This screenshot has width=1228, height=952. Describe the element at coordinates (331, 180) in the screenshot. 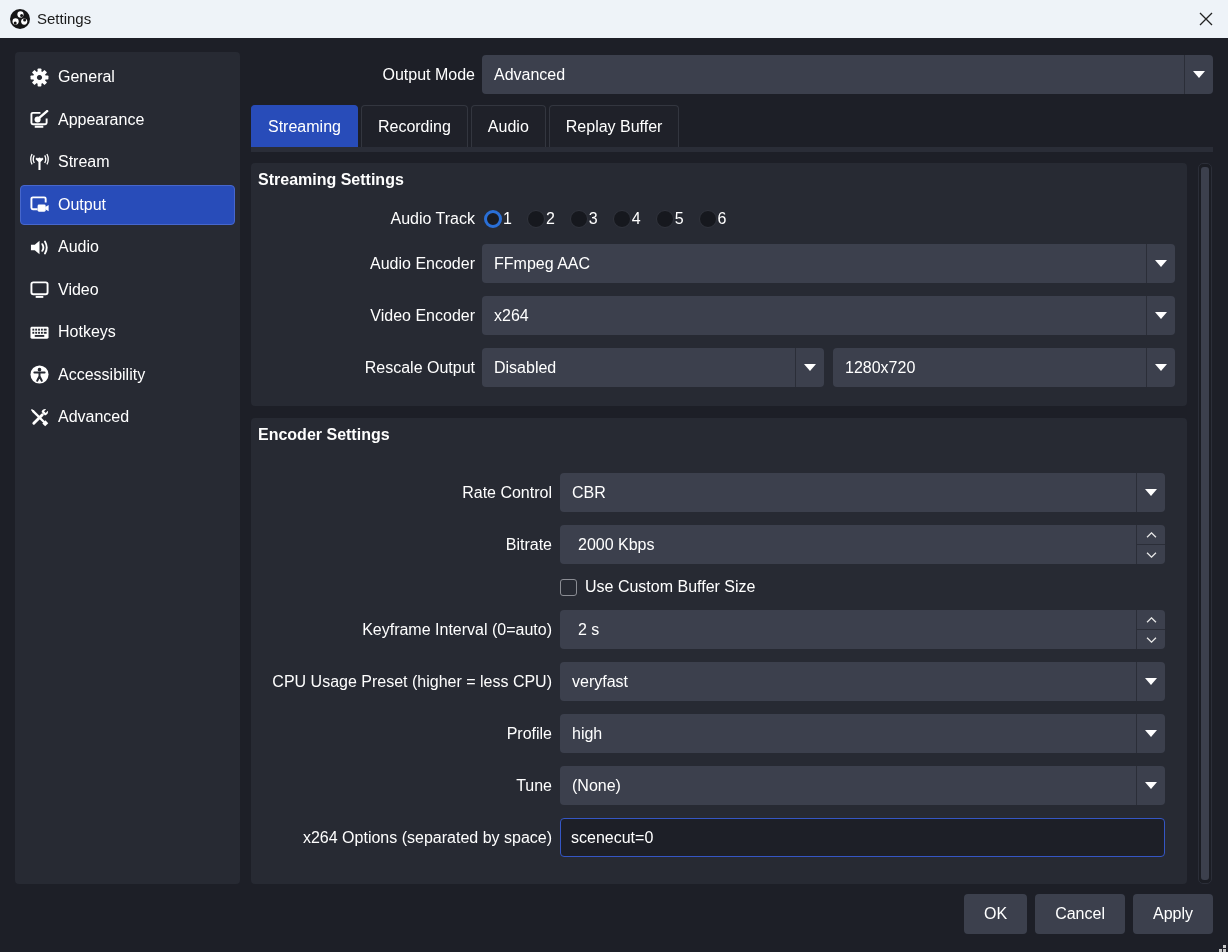

I see `group-title: Streaming Settings` at that location.